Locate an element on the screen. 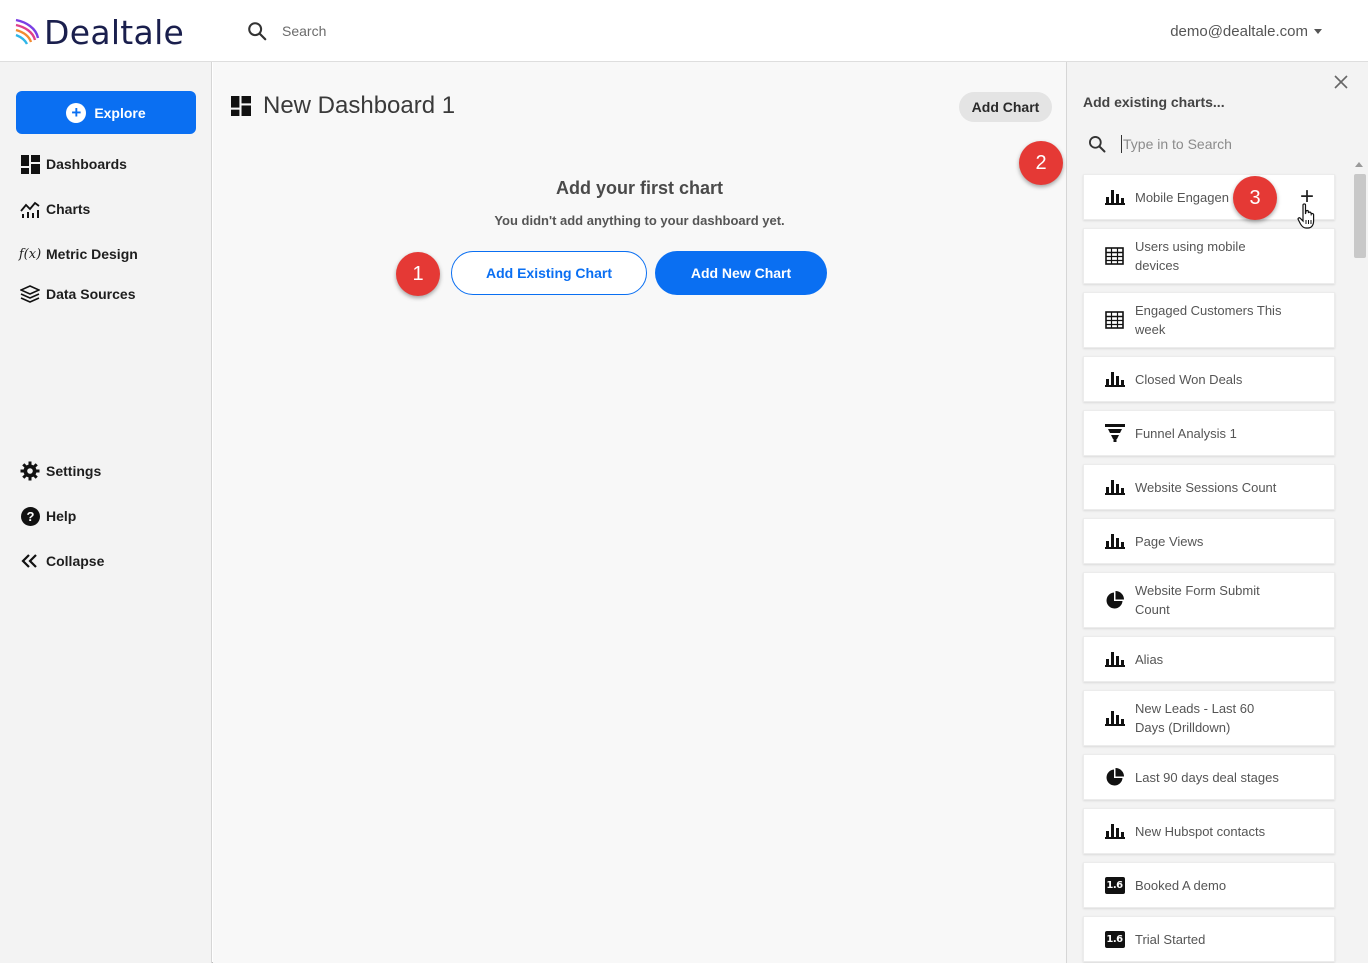 The width and height of the screenshot is (1368, 963). list-item: Last 90 days deal stages is located at coordinates (1209, 777).